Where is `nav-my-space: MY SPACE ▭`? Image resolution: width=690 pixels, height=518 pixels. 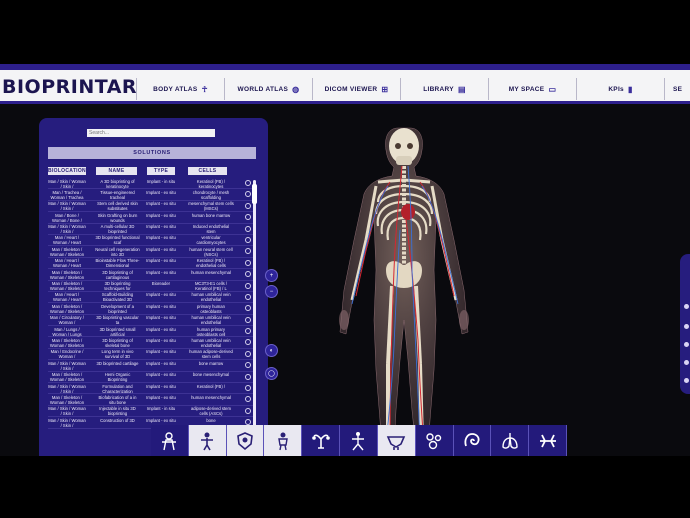 nav-my-space: MY SPACE ▭ is located at coordinates (532, 89).